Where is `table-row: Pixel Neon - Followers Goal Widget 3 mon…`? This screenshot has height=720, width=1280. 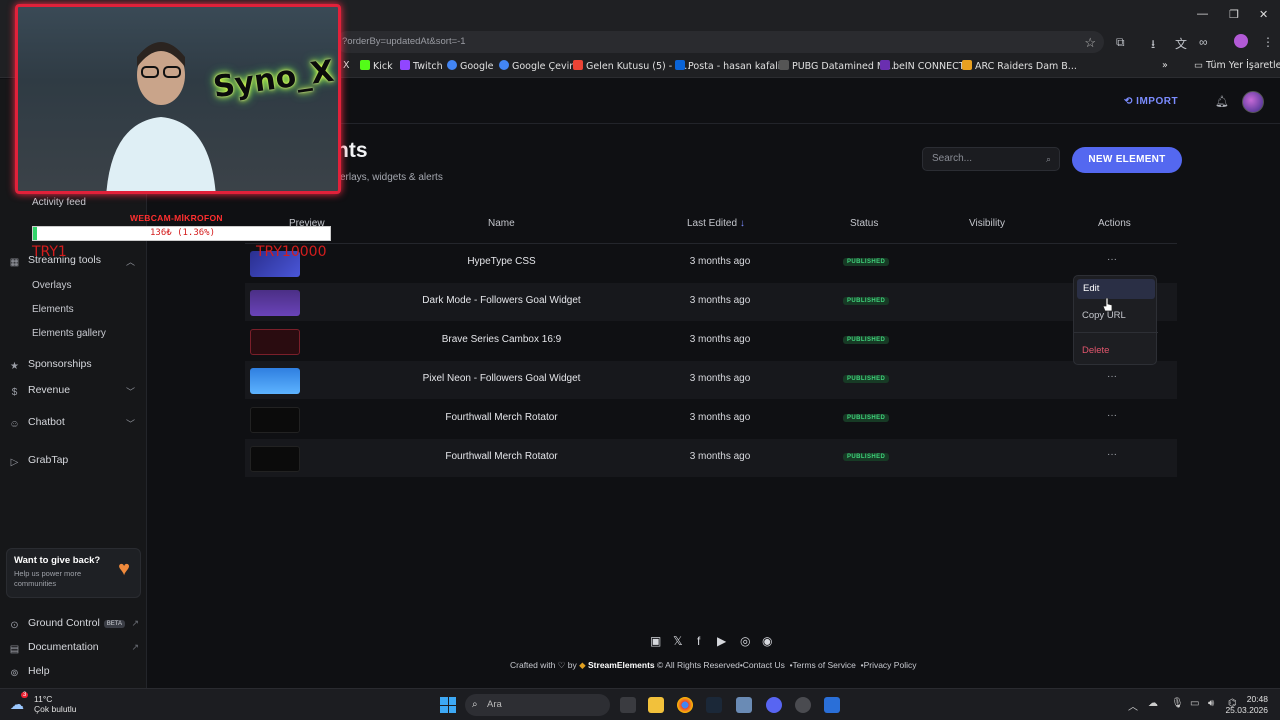 table-row: Pixel Neon - Followers Goal Widget 3 mon… is located at coordinates (711, 380).